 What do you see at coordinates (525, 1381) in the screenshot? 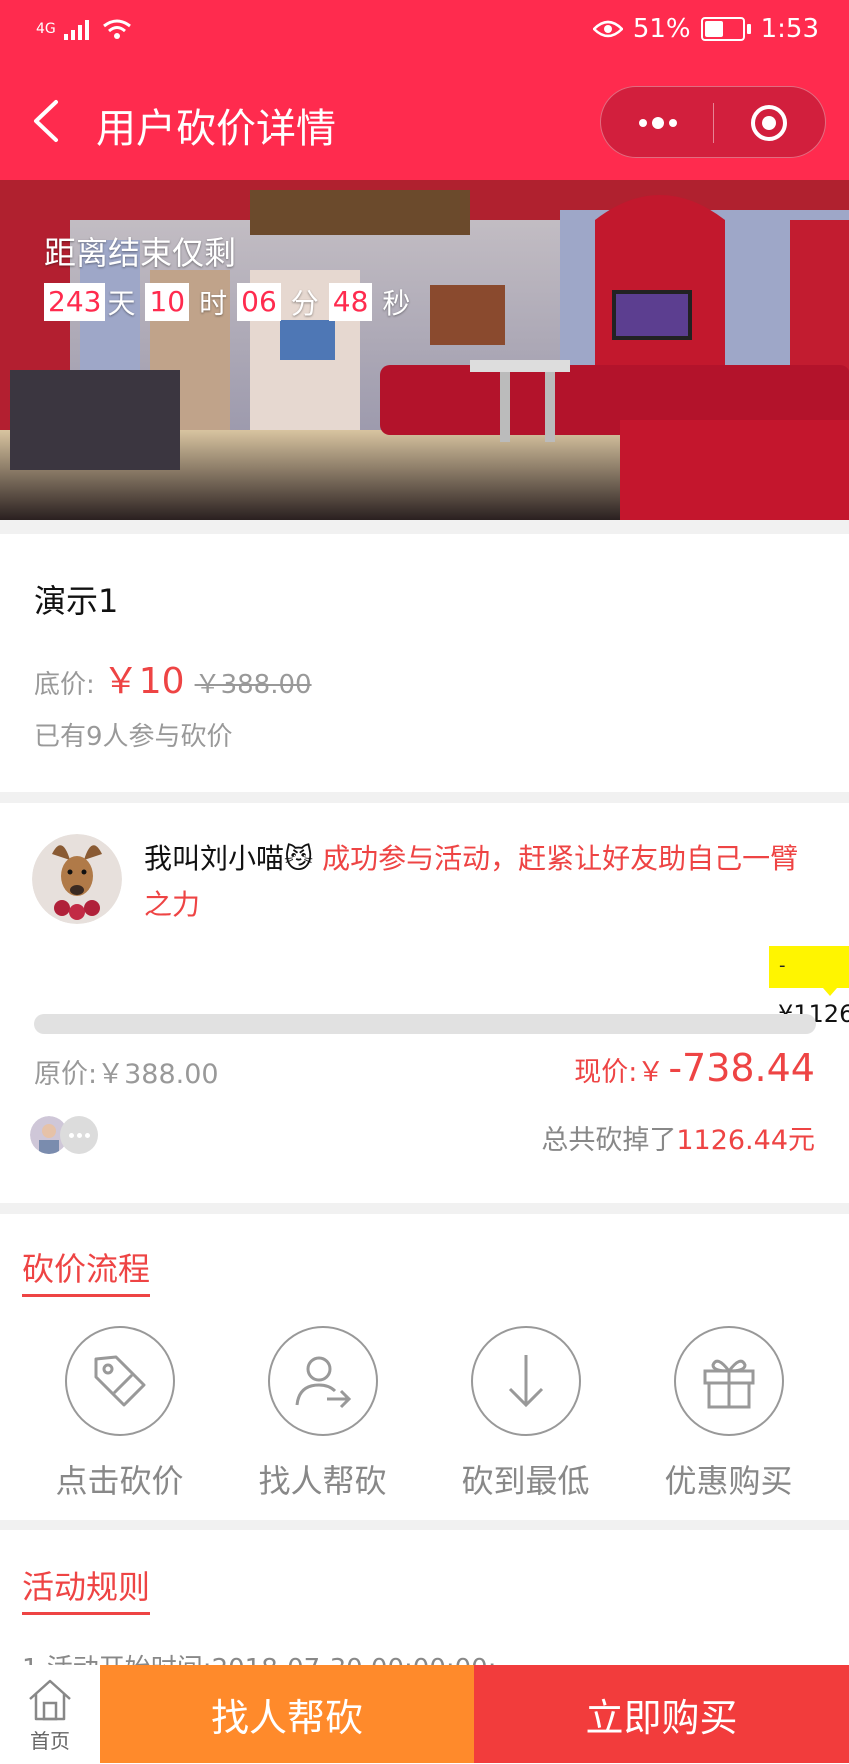
I see `arrow-down-icon` at bounding box center [525, 1381].